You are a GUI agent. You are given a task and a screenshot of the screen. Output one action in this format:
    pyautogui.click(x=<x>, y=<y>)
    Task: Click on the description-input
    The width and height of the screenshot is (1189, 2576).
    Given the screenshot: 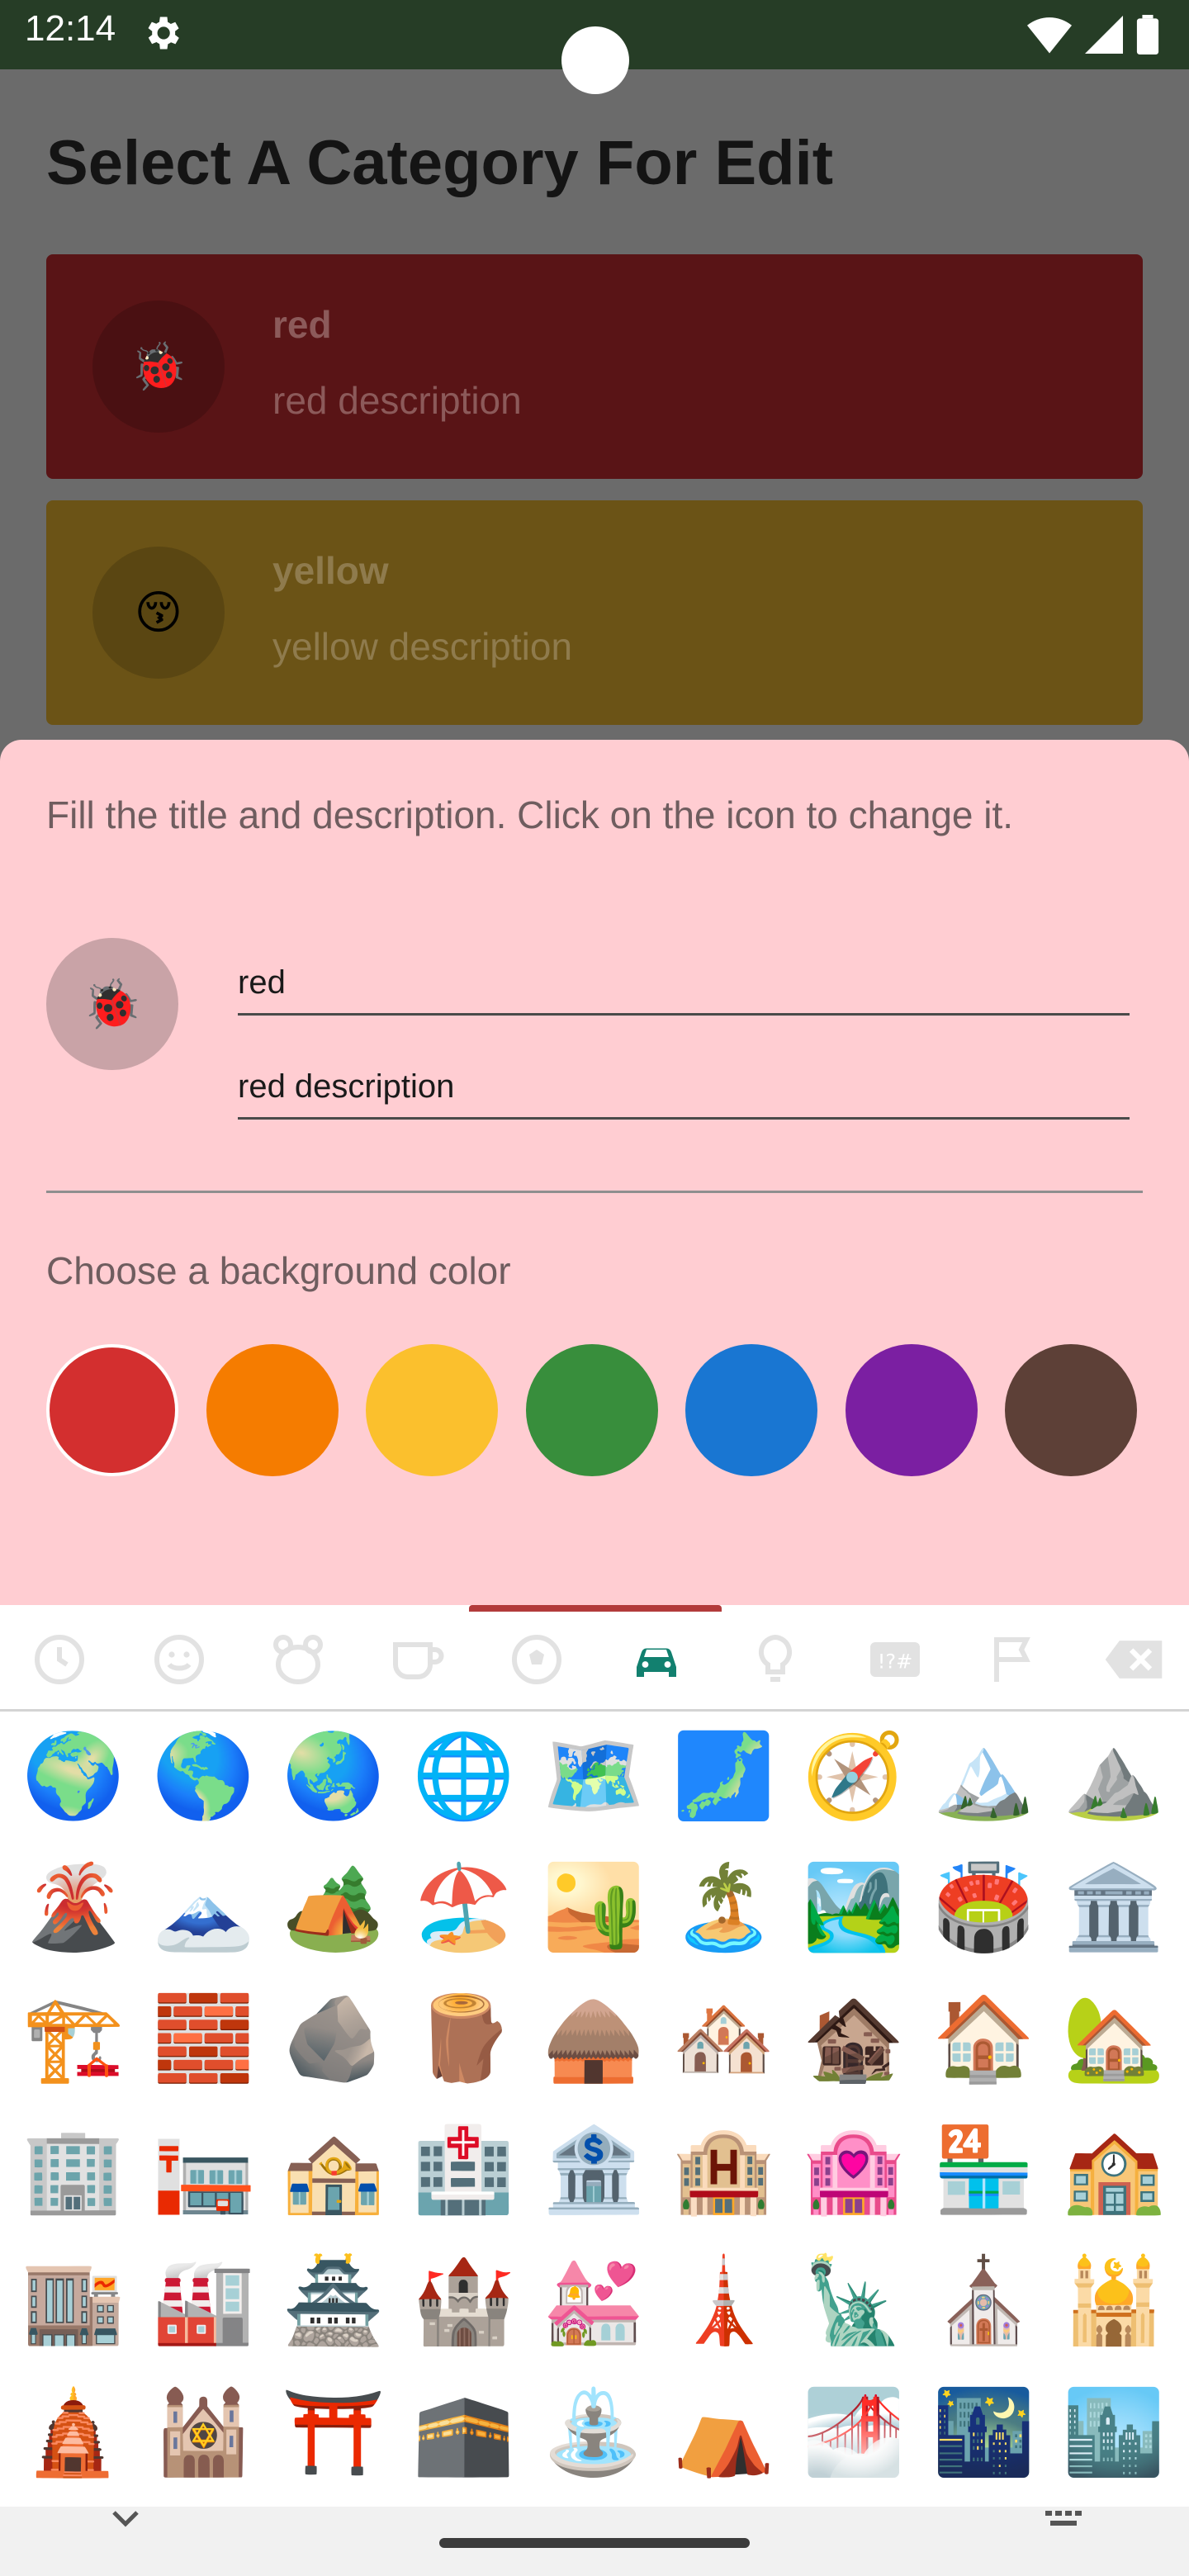 What is the action you would take?
    pyautogui.click(x=684, y=1092)
    